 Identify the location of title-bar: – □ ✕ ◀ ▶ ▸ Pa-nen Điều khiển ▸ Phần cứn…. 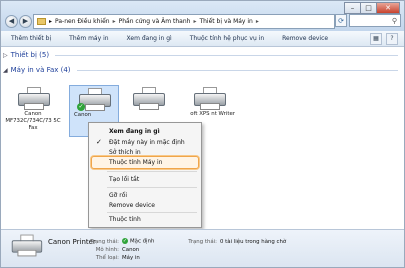
(202, 16).